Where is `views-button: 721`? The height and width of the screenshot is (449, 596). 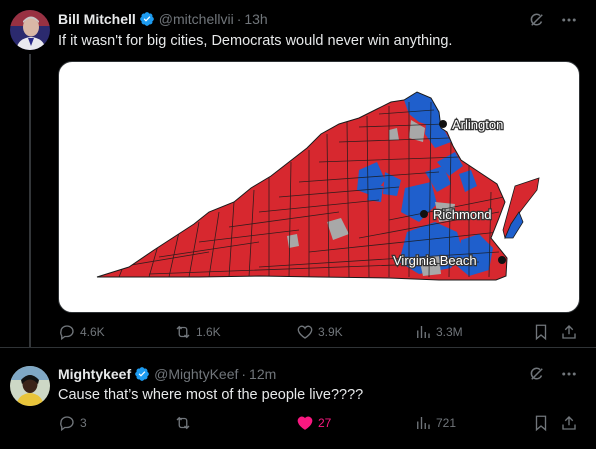
views-button: 721 is located at coordinates (435, 423).